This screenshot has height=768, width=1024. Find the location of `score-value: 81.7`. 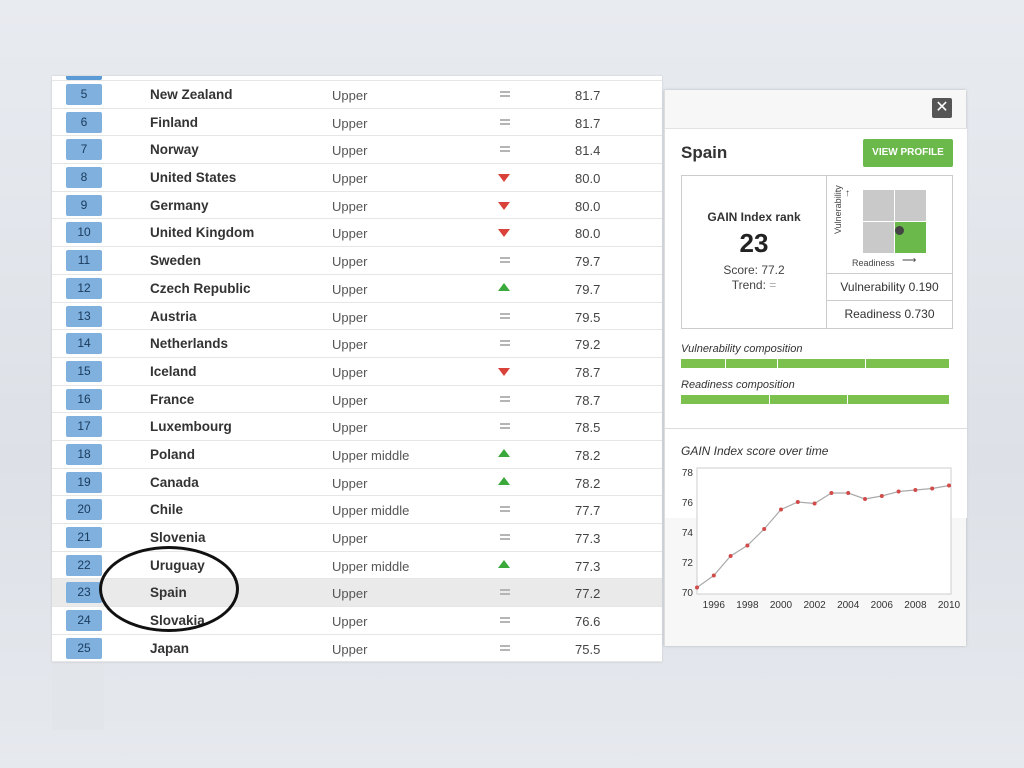

score-value: 81.7 is located at coordinates (588, 95).